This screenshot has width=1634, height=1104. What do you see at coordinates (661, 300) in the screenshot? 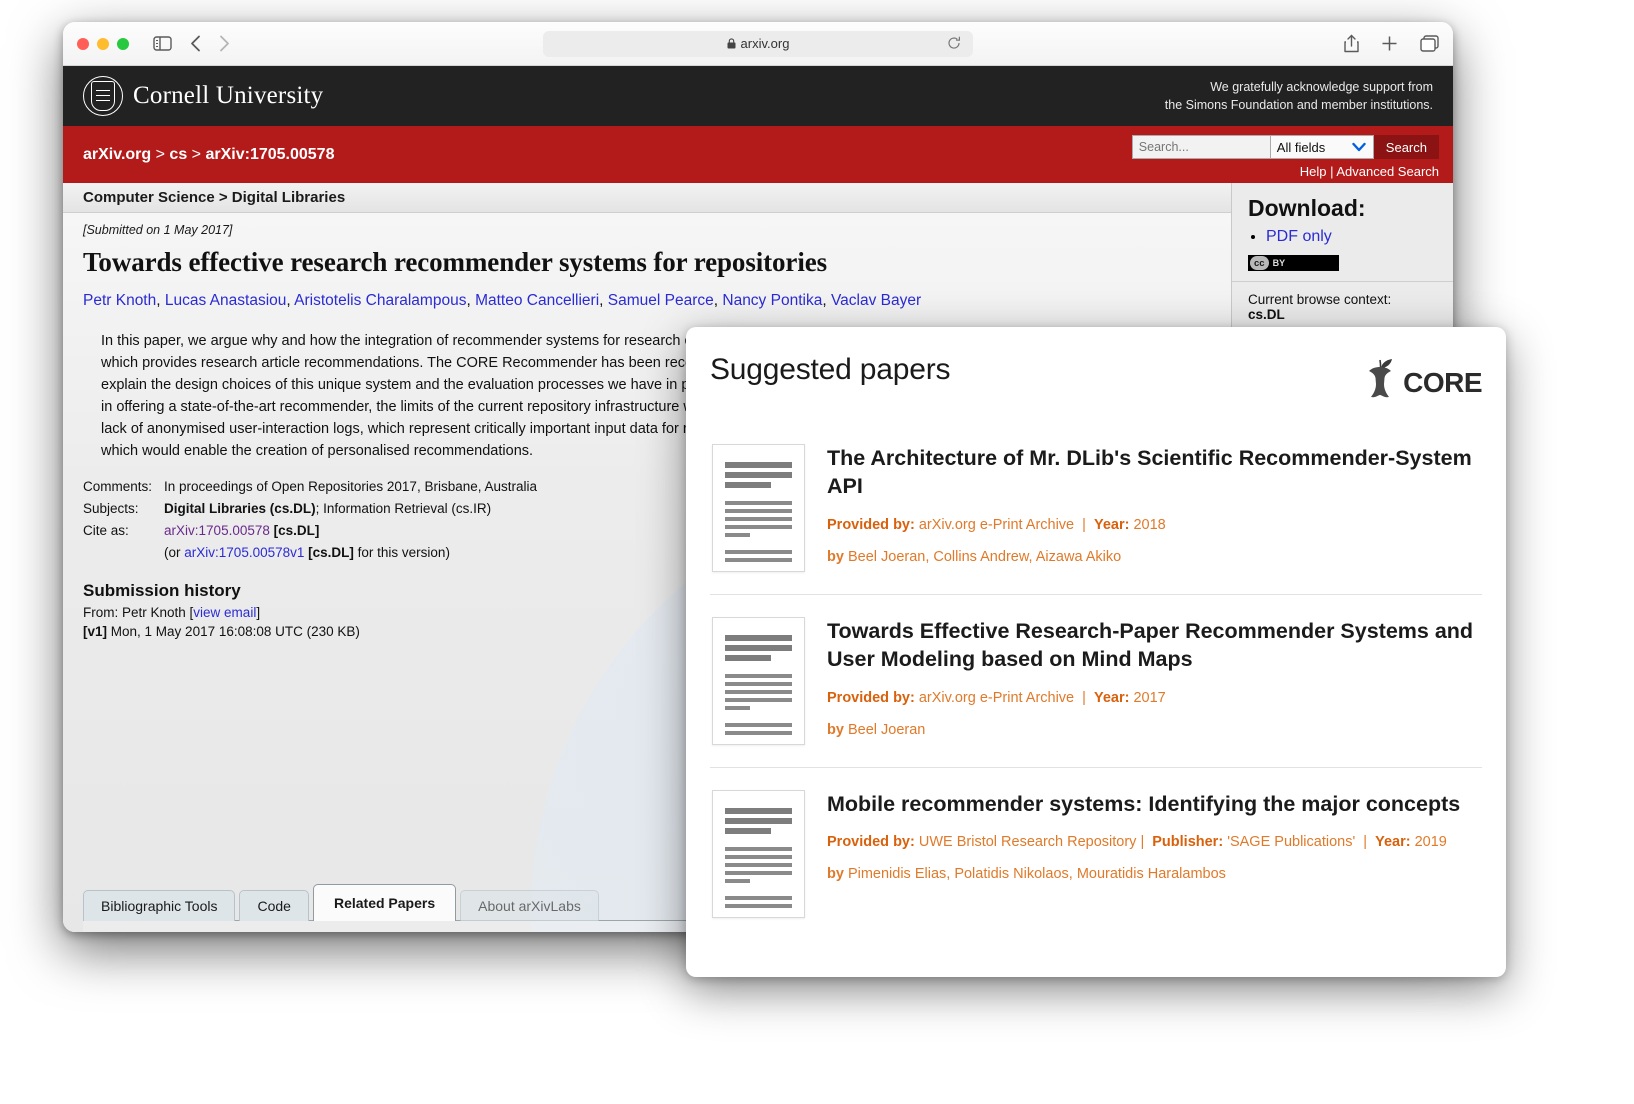
I see `author-link: Samuel Pearce` at bounding box center [661, 300].